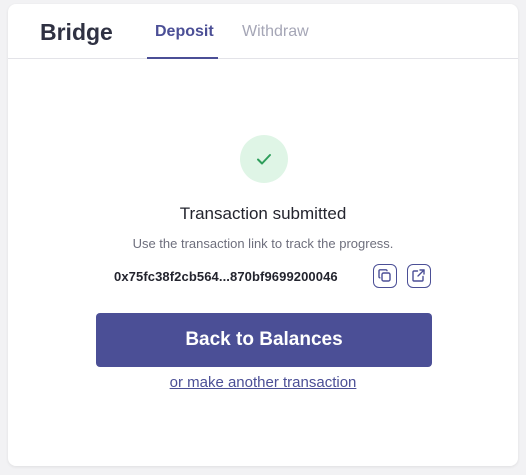  I want to click on card-header: Bridge Deposit Withdraw, so click(263, 31).